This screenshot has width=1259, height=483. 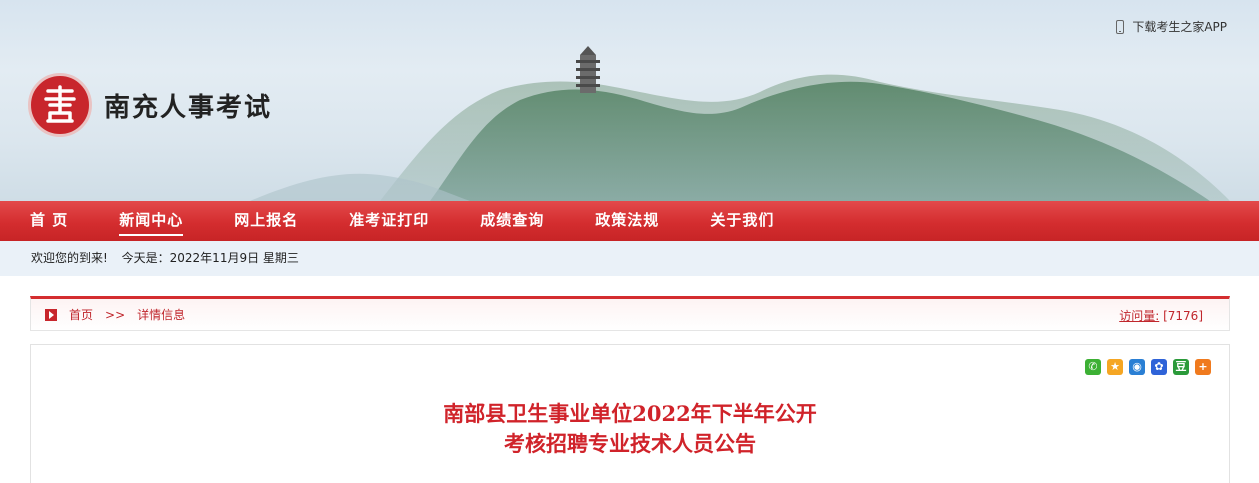 I want to click on download-app-link: 下载考生之家APP, so click(x=1171, y=26).